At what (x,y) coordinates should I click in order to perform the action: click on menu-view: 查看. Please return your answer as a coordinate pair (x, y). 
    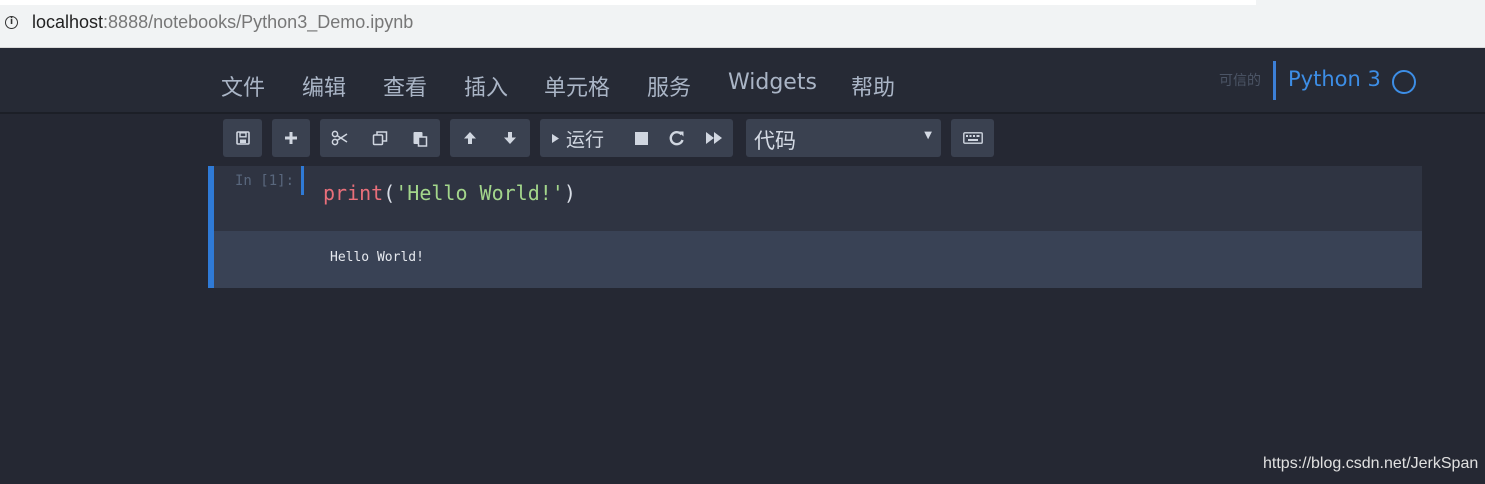
    Looking at the image, I should click on (405, 86).